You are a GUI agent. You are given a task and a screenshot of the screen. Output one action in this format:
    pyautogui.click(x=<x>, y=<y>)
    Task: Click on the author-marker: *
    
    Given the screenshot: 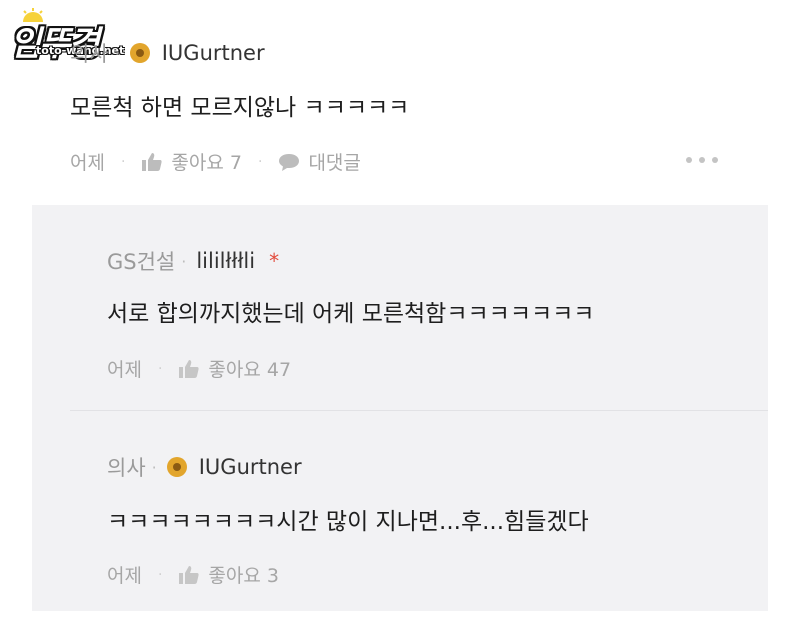 What is the action you would take?
    pyautogui.click(x=274, y=261)
    